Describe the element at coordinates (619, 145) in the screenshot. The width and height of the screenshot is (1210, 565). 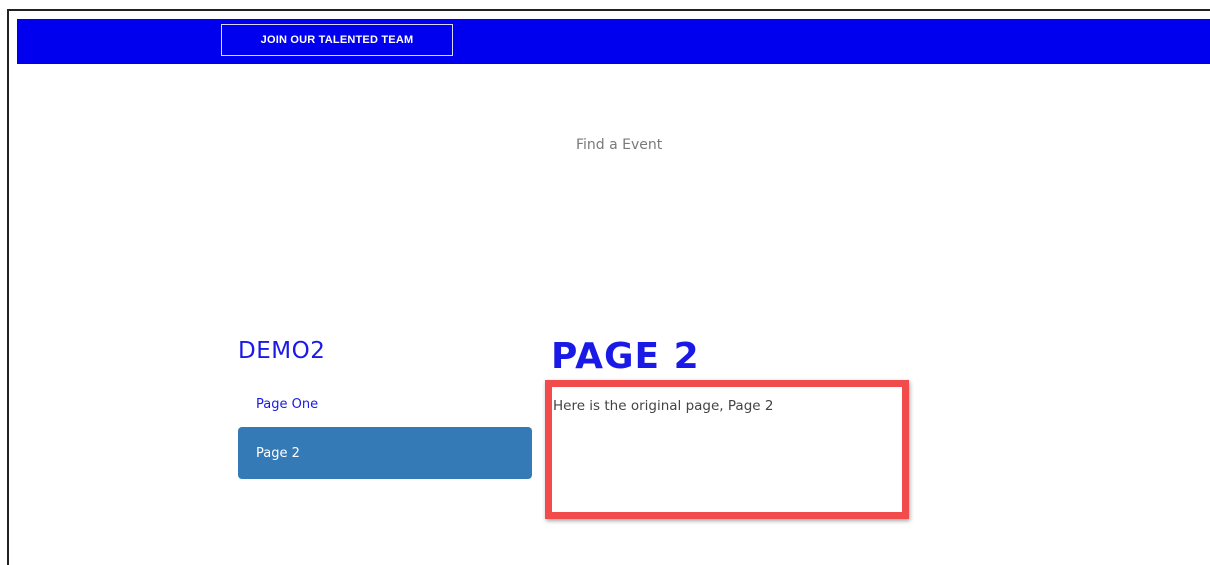
I see `find-event-link: Find a Event` at that location.